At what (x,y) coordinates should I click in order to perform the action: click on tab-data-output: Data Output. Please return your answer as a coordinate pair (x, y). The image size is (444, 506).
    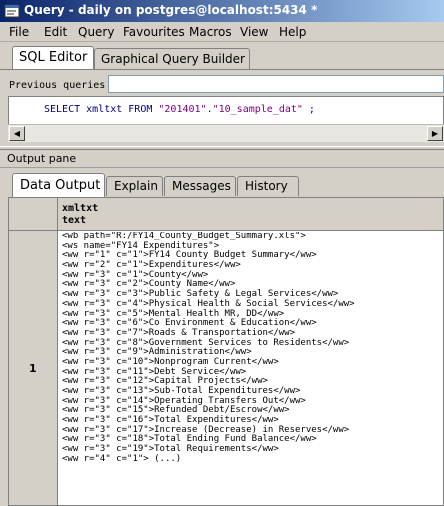
    Looking at the image, I should click on (58, 185).